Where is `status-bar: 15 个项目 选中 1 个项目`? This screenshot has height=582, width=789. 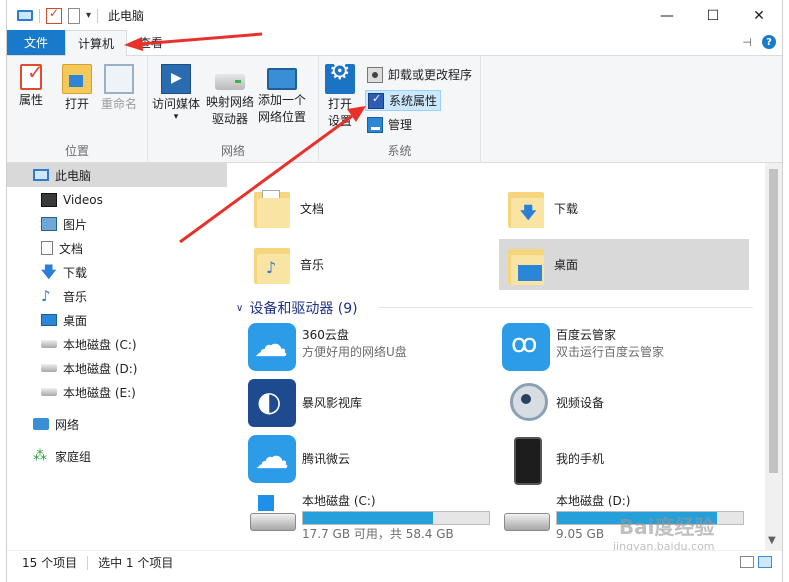
status-bar: 15 个项目 选中 1 个项目 is located at coordinates (394, 562).